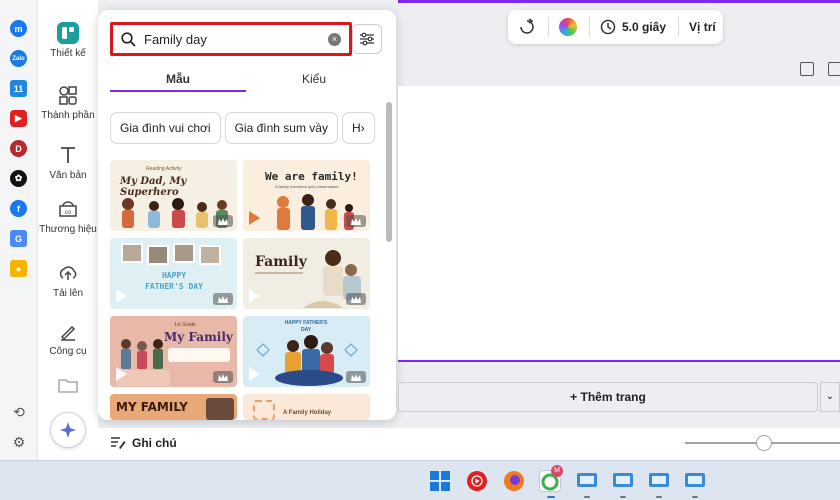 The height and width of the screenshot is (500, 840). Describe the element at coordinates (440, 481) in the screenshot. I see `windows-start-icon` at that location.